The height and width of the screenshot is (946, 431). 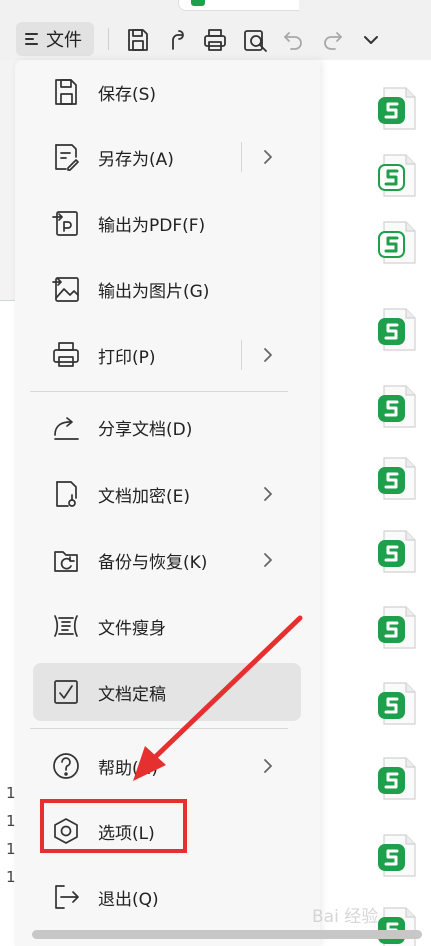 What do you see at coordinates (153, 562) in the screenshot?
I see `menu-item-label: 备份与恢复(K)` at bounding box center [153, 562].